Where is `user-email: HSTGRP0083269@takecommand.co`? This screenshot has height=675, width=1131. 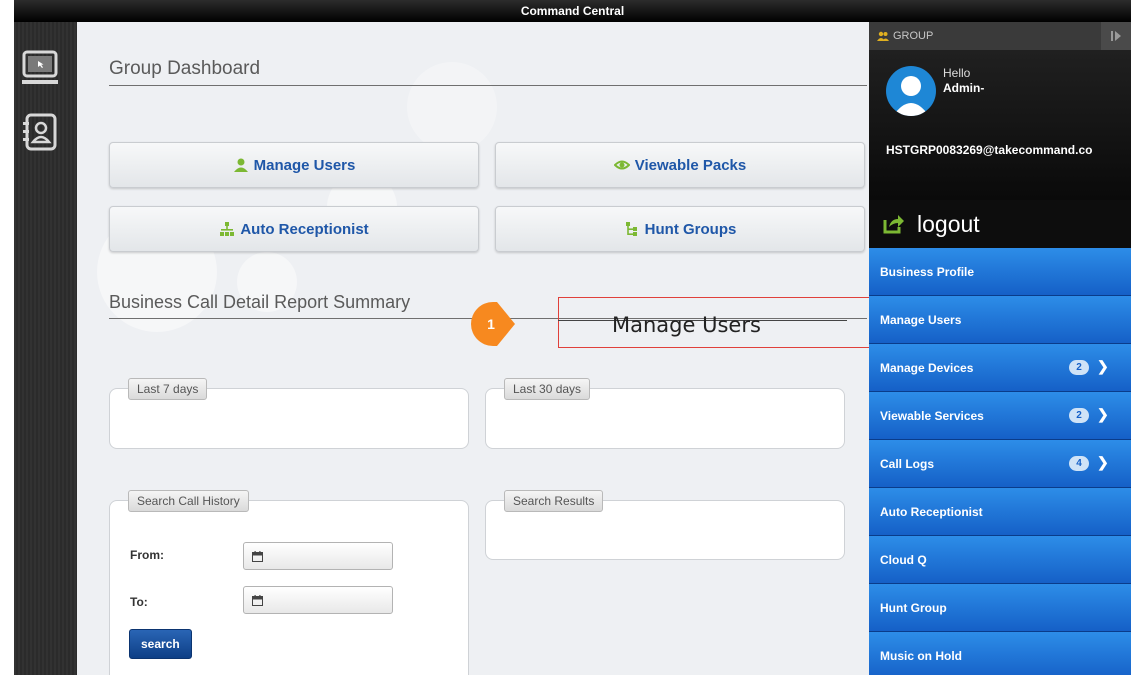 user-email: HSTGRP0083269@takecommand.co is located at coordinates (989, 150).